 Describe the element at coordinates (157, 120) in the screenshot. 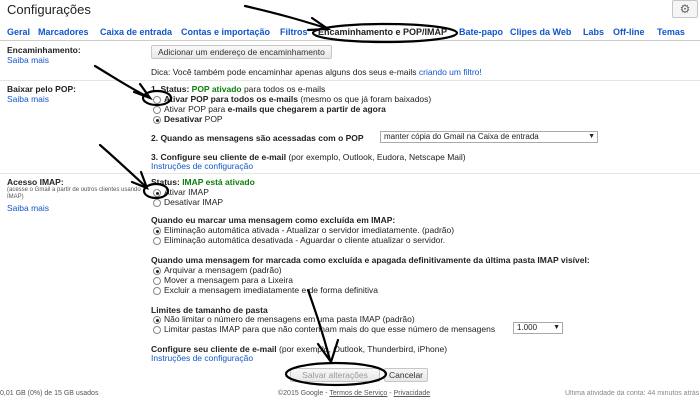

I see `pop-disable-radio` at that location.